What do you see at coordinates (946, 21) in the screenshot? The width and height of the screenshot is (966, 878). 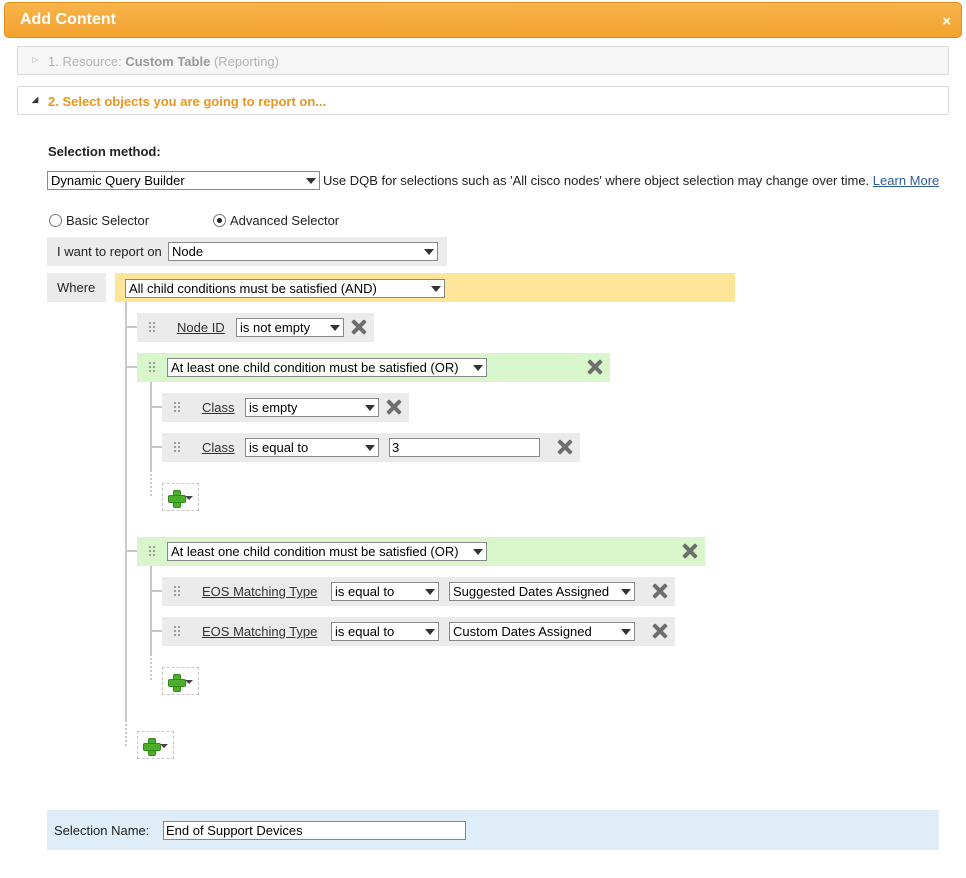 I see `close-icon: ×` at bounding box center [946, 21].